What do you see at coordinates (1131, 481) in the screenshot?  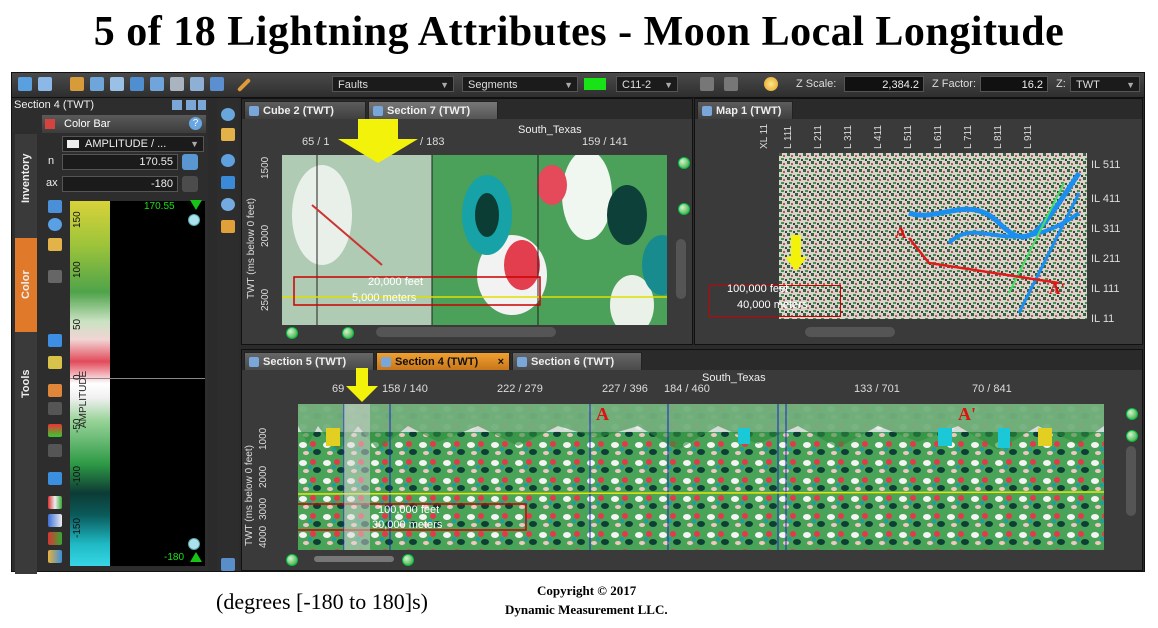 I see `section-vertical-scrollbar` at bounding box center [1131, 481].